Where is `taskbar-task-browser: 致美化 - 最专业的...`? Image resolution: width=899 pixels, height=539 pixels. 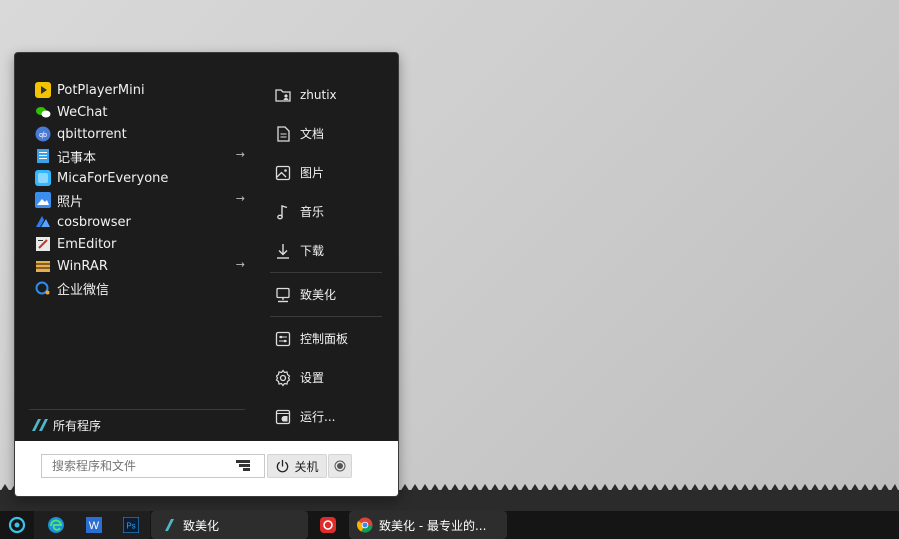 taskbar-task-browser: 致美化 - 最专业的... is located at coordinates (428, 525).